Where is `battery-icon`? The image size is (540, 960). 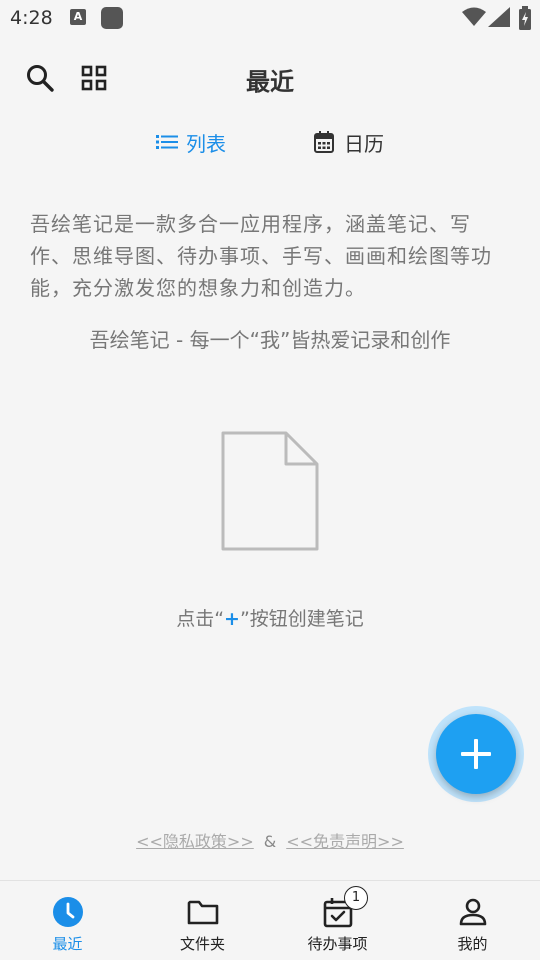 battery-icon is located at coordinates (525, 18).